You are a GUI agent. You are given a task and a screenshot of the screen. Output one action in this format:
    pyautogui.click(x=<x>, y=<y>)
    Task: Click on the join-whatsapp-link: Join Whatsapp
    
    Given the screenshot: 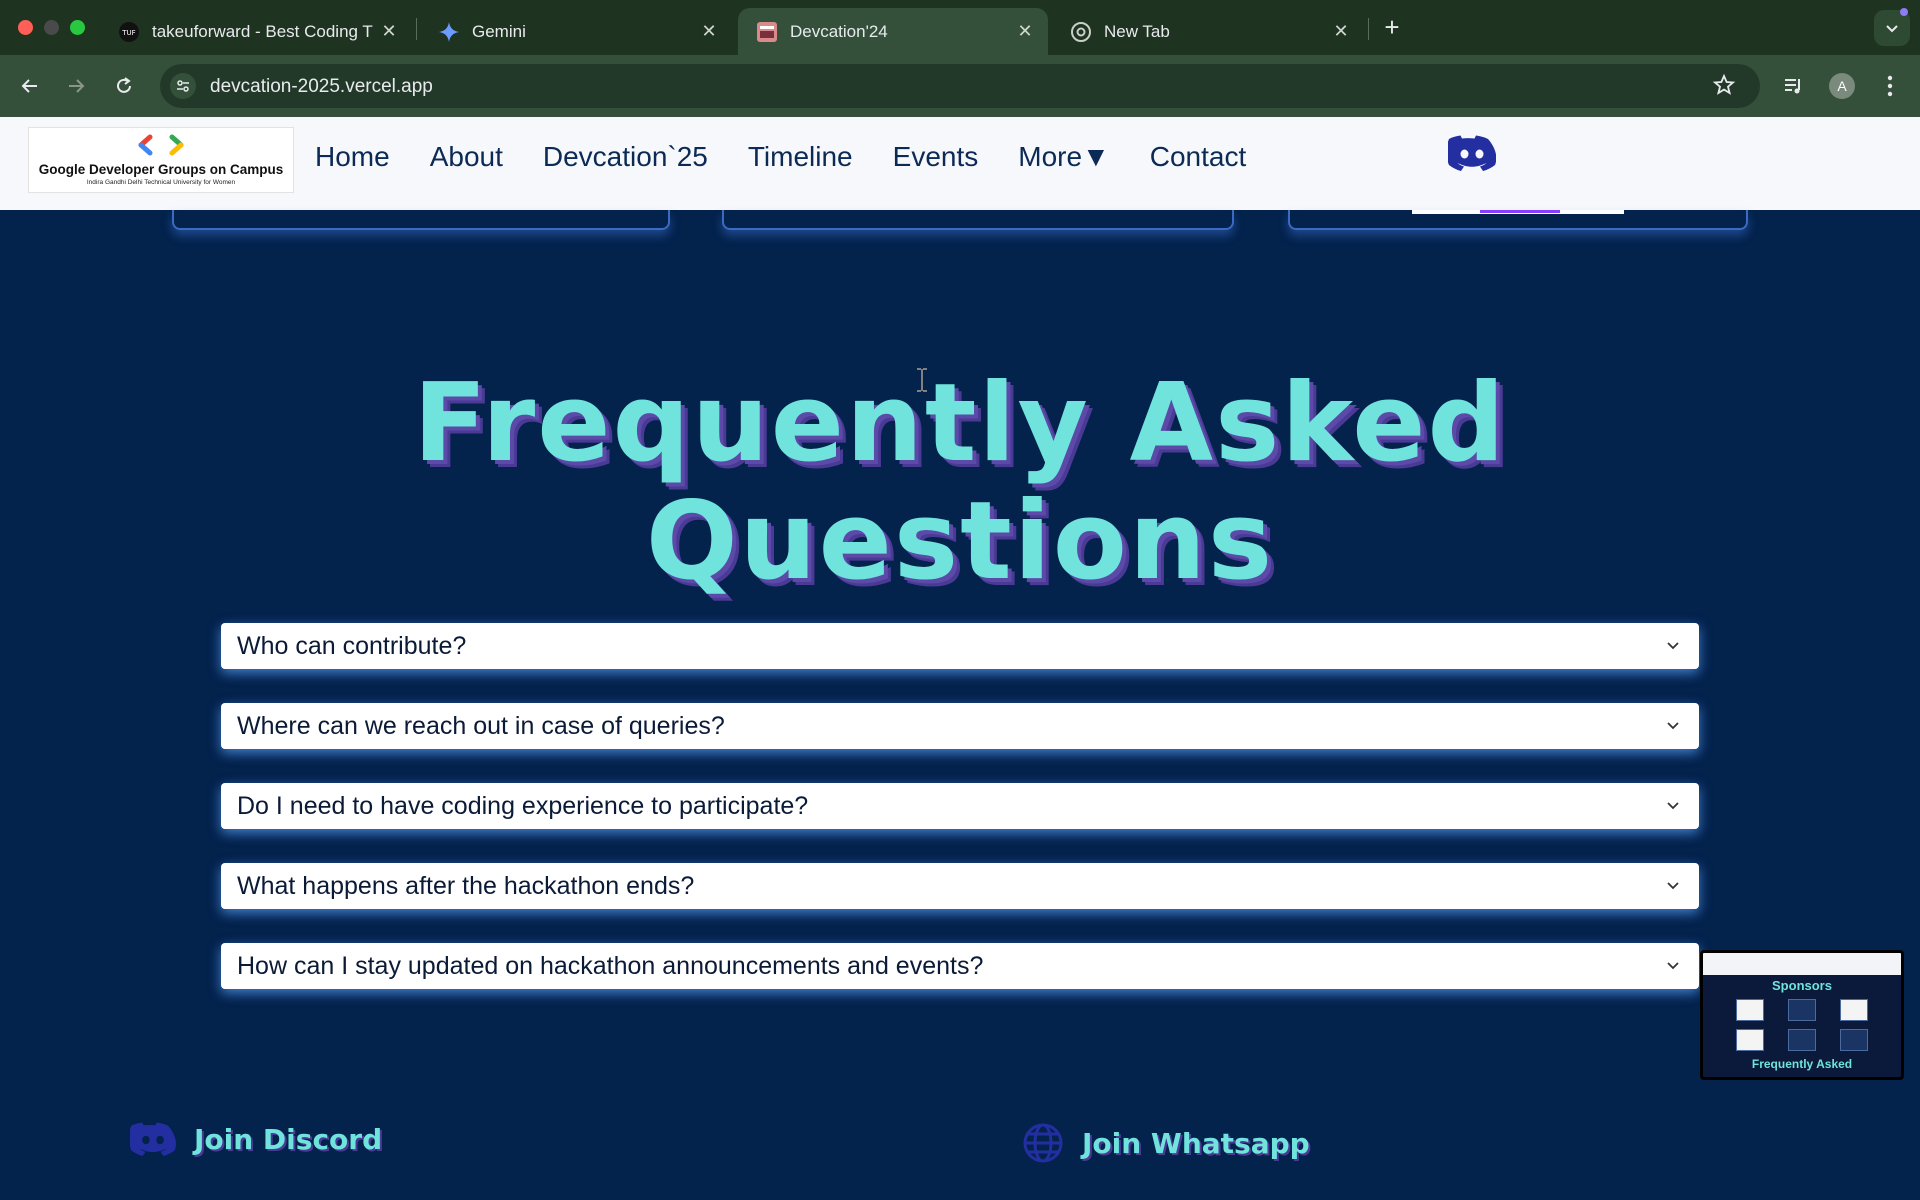 What is the action you would take?
    pyautogui.click(x=1166, y=1143)
    